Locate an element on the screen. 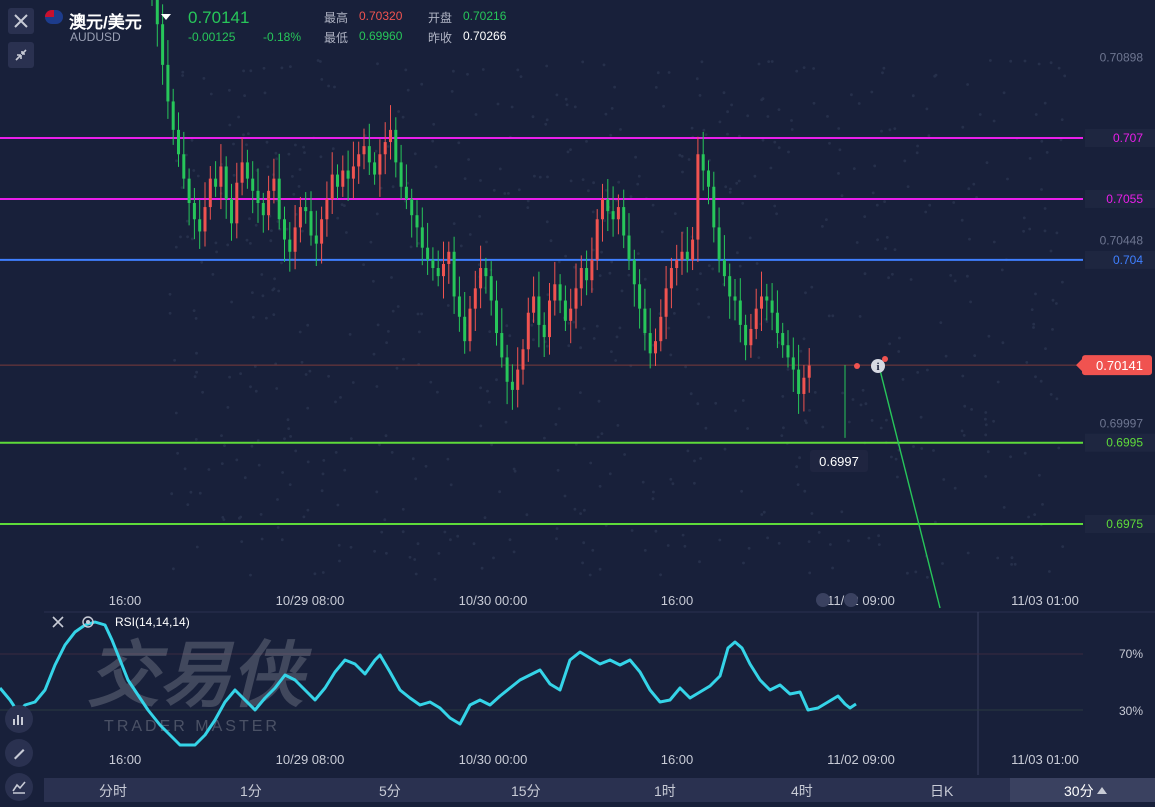 Image resolution: width=1155 pixels, height=807 pixels. timeframe-daily: 日K is located at coordinates (941, 791).